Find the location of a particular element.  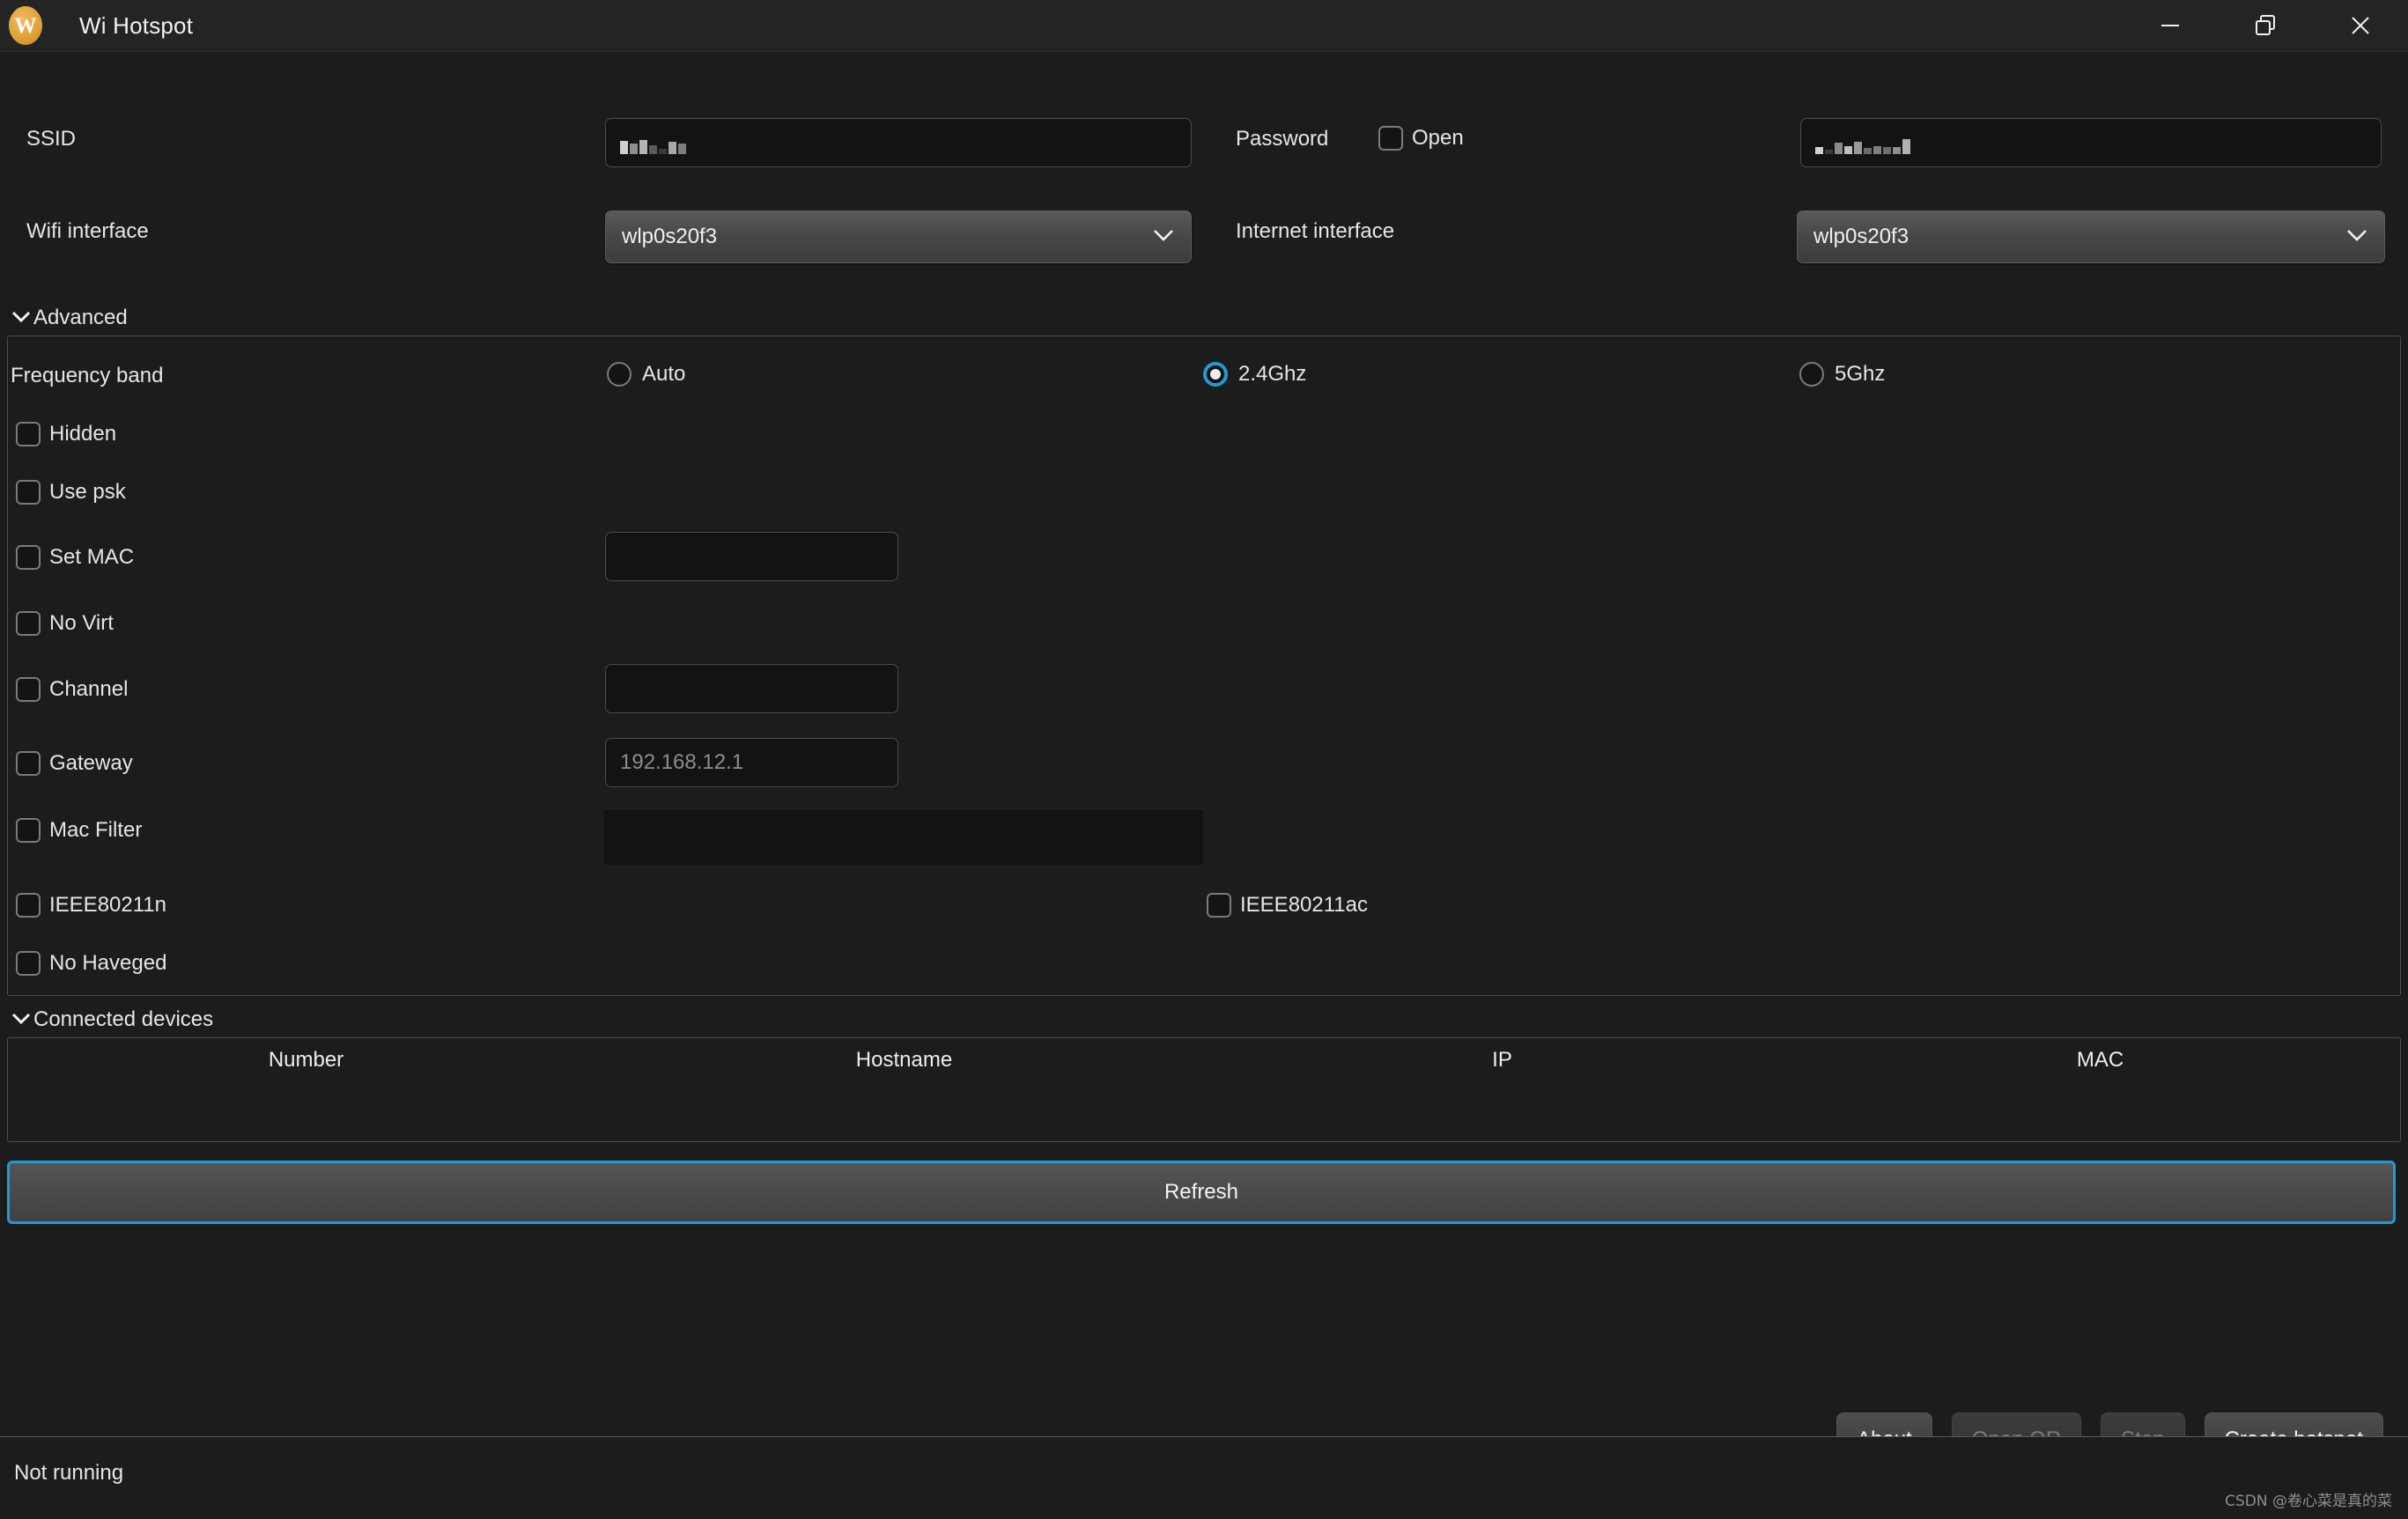

use-psk-checkbox-row: Use psk is located at coordinates (71, 493).